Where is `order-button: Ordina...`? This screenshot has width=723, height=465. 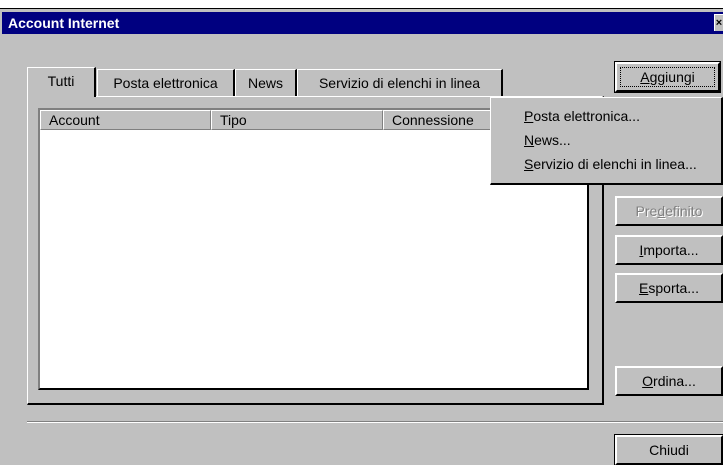
order-button: Ordina... is located at coordinates (669, 381).